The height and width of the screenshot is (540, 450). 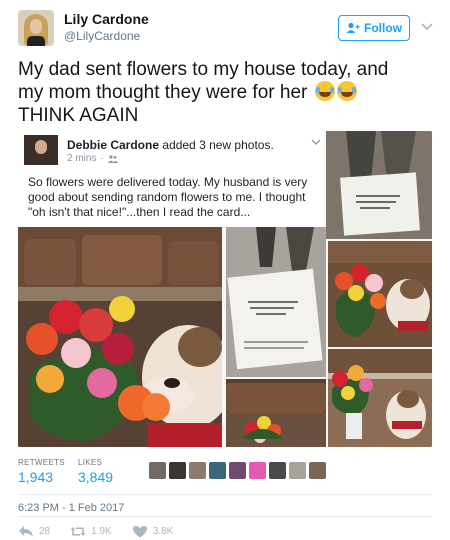 What do you see at coordinates (380, 294) in the screenshot?
I see `photo-dog-flowers-side` at bounding box center [380, 294].